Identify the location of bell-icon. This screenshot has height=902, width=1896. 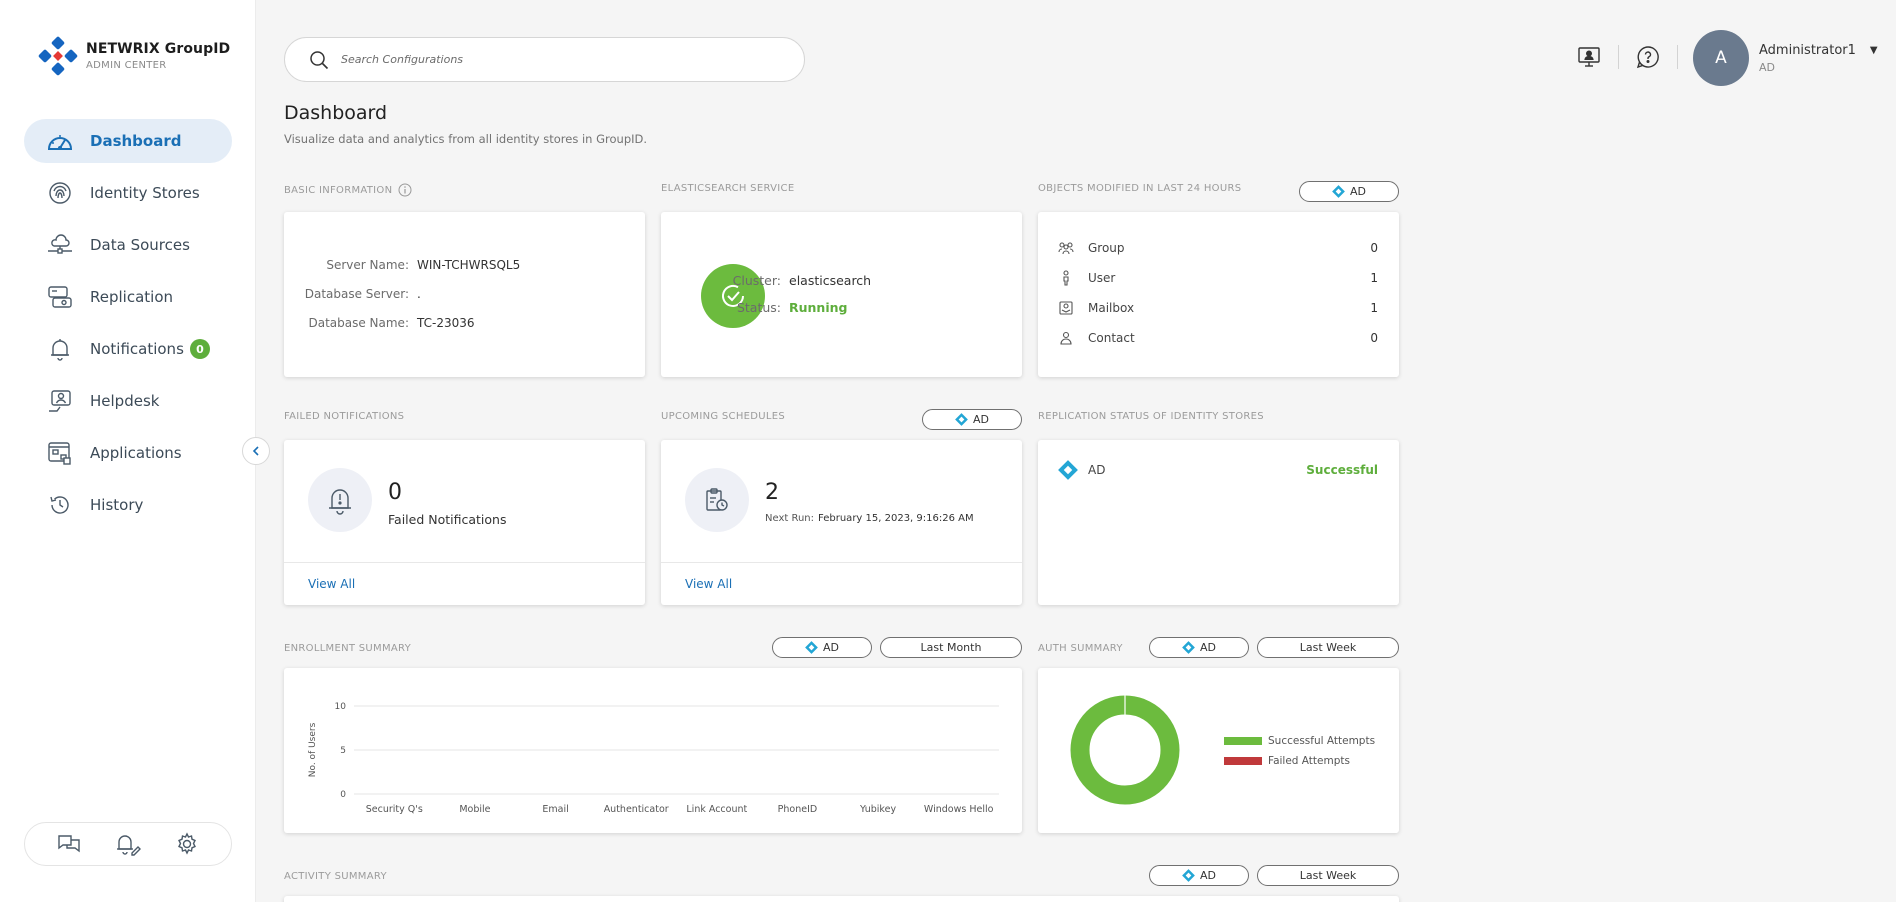
(60, 349).